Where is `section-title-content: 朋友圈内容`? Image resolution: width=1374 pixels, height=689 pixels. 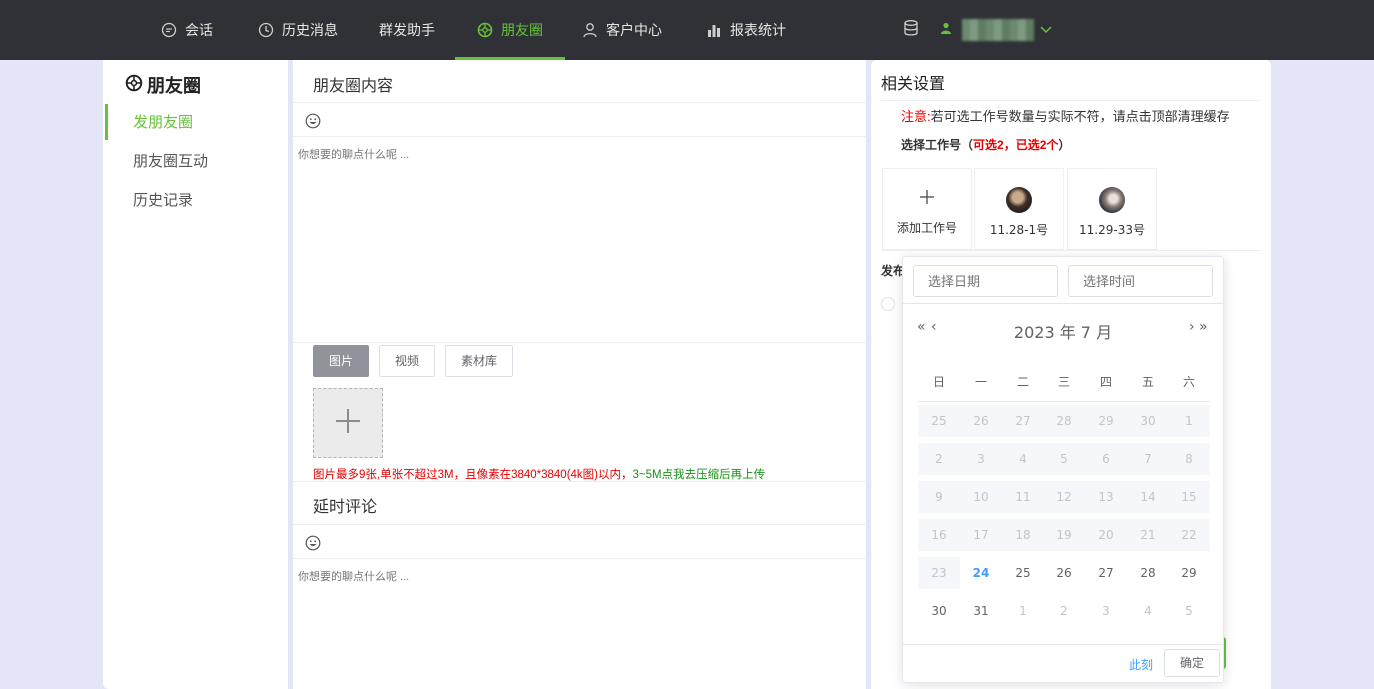
section-title-content: 朋友圈内容 is located at coordinates (353, 85).